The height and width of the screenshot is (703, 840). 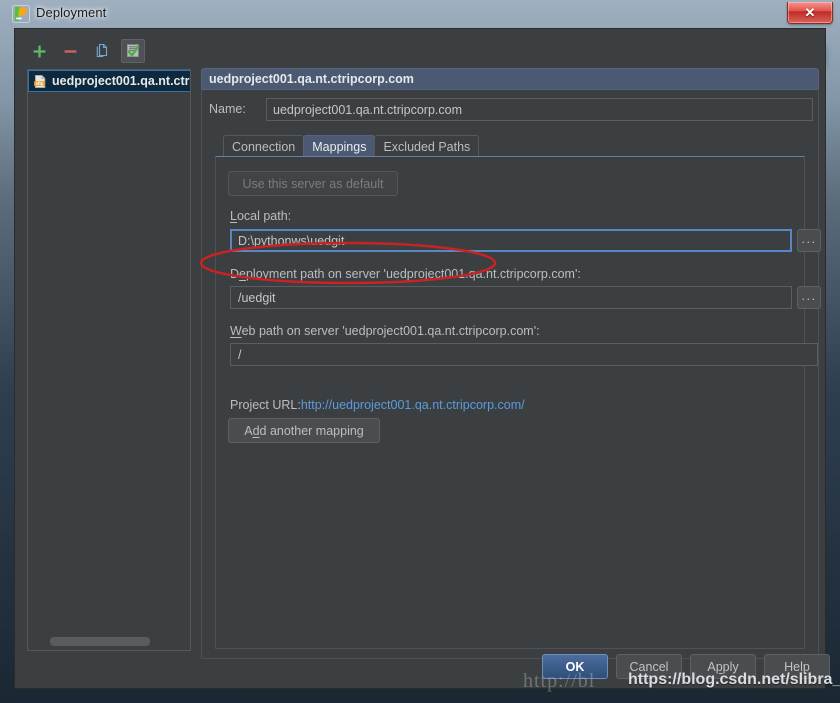 I want to click on window-title: Deployment, so click(x=71, y=12).